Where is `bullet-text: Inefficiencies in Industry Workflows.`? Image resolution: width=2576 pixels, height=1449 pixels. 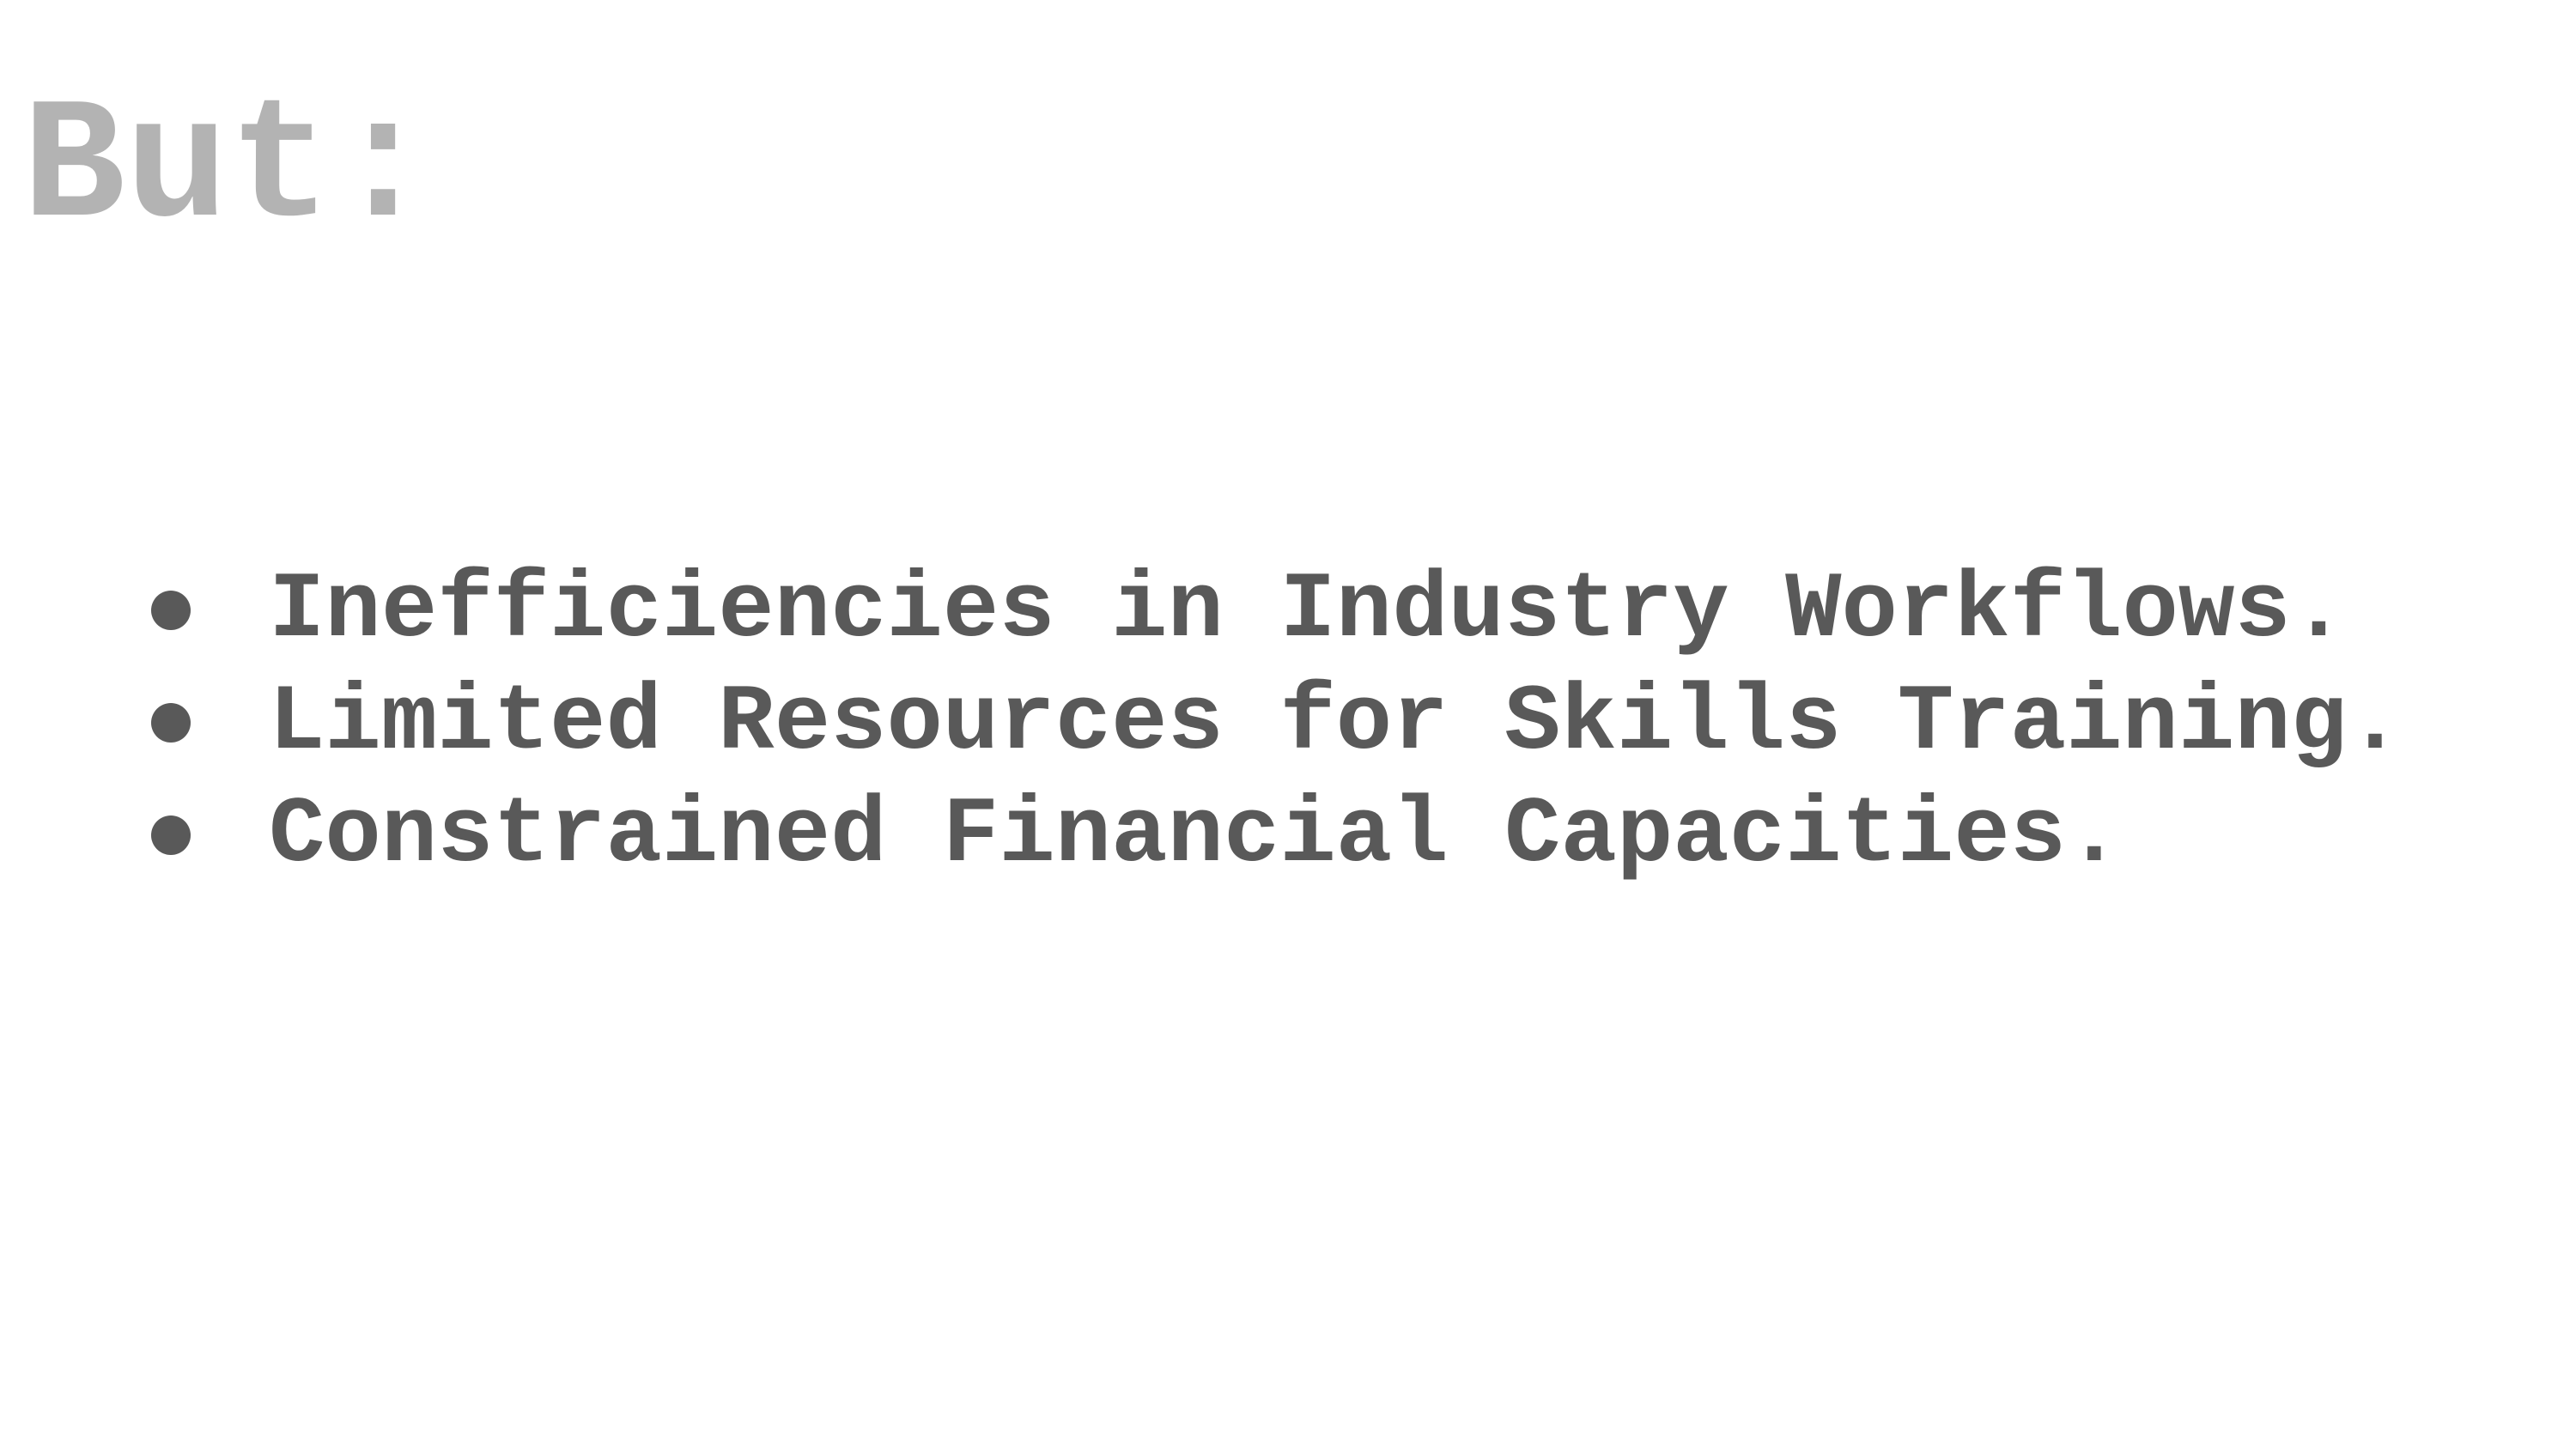 bullet-text: Inefficiencies in Industry Workflows. is located at coordinates (1308, 610).